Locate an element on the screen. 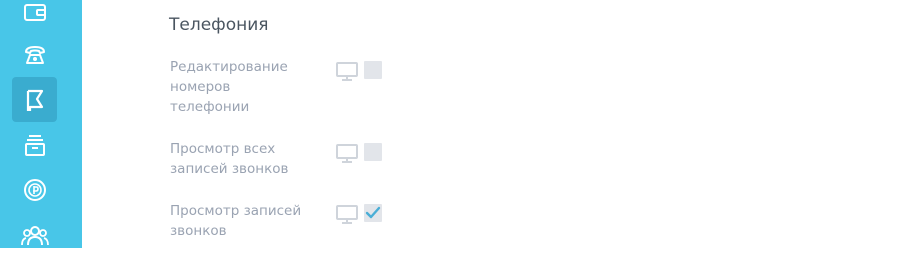 The image size is (921, 257). phone-icon is located at coordinates (34, 54).